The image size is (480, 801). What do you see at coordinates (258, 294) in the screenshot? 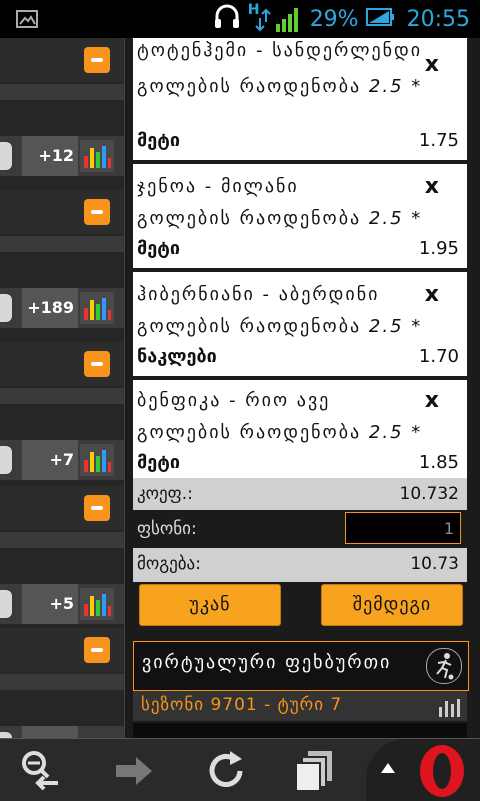
I see `match-name: ჰიბერნიანი - აბერდინი` at bounding box center [258, 294].